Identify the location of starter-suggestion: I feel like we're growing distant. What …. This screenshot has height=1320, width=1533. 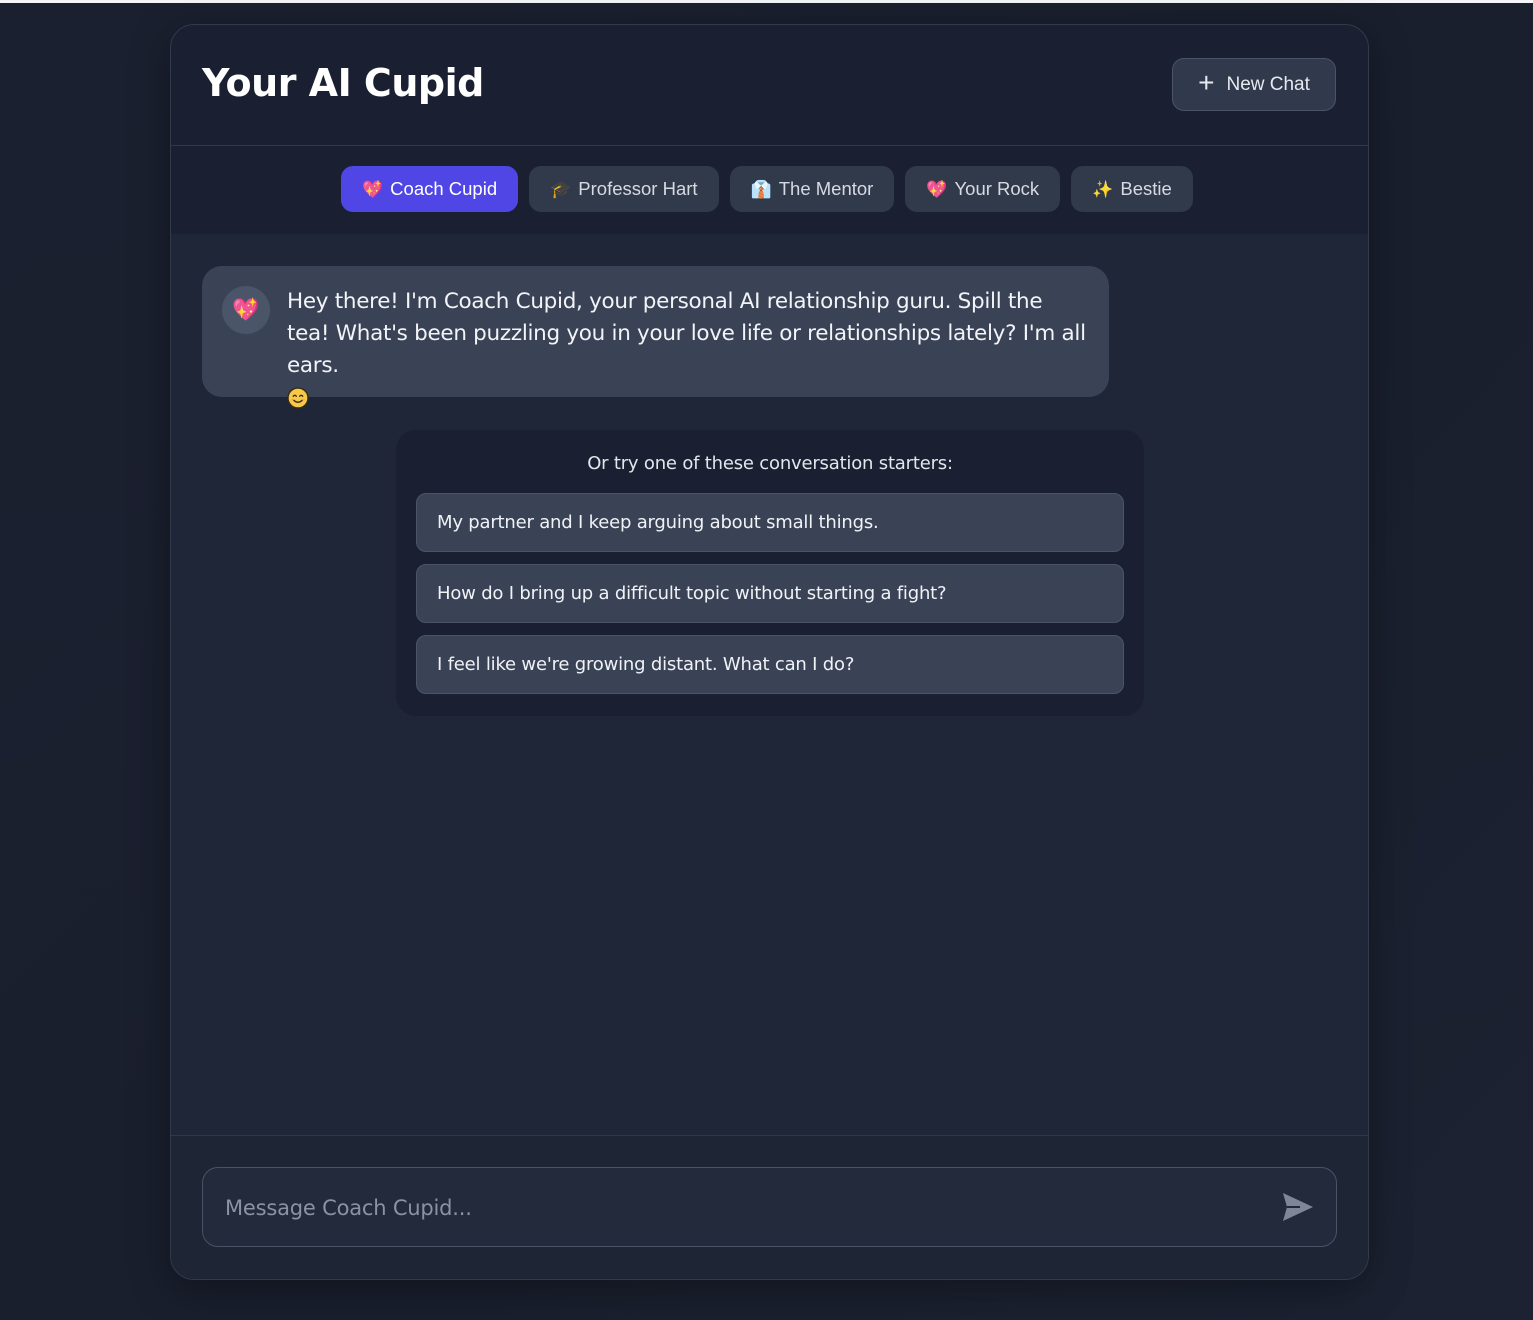
(770, 664).